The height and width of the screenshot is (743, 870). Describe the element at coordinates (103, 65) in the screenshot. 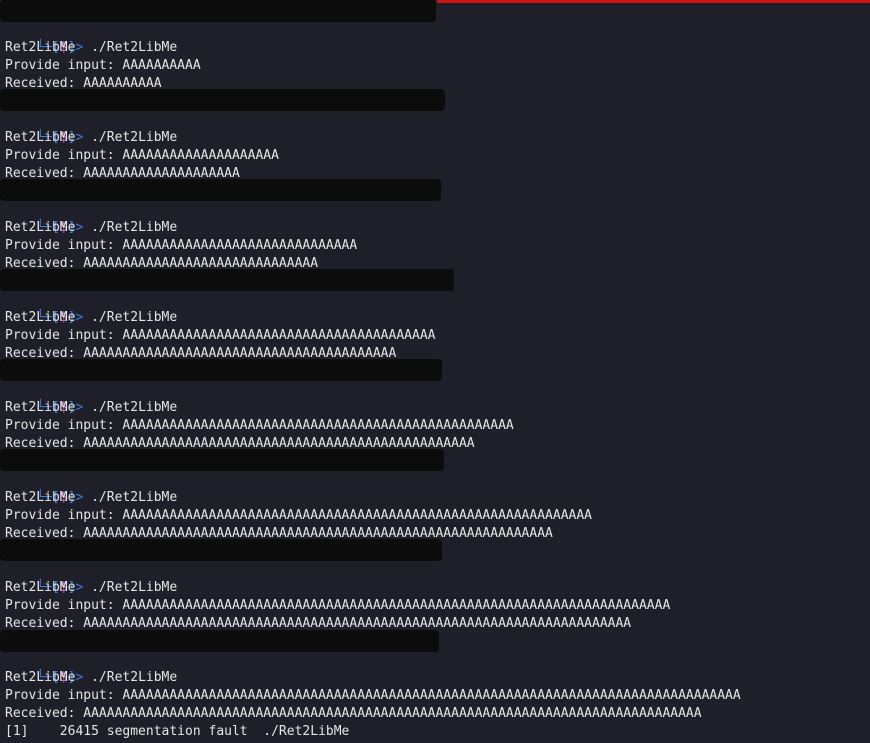

I see `input-line: Provide input: AAAAAAAAAA` at that location.